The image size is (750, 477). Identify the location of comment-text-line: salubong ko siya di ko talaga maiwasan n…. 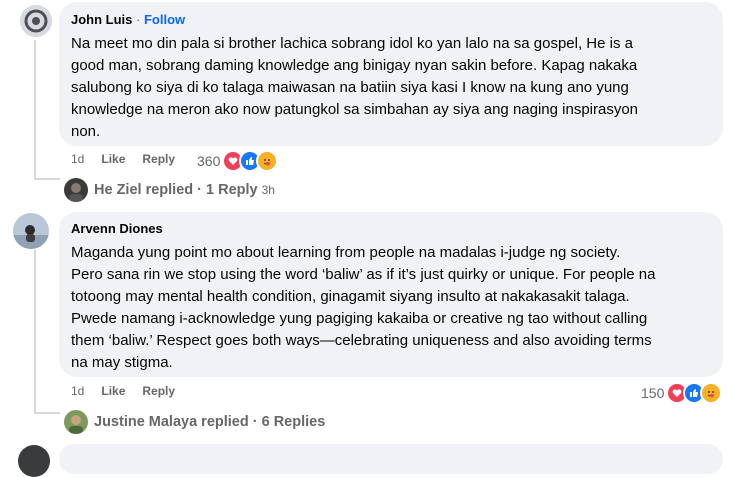
(350, 87).